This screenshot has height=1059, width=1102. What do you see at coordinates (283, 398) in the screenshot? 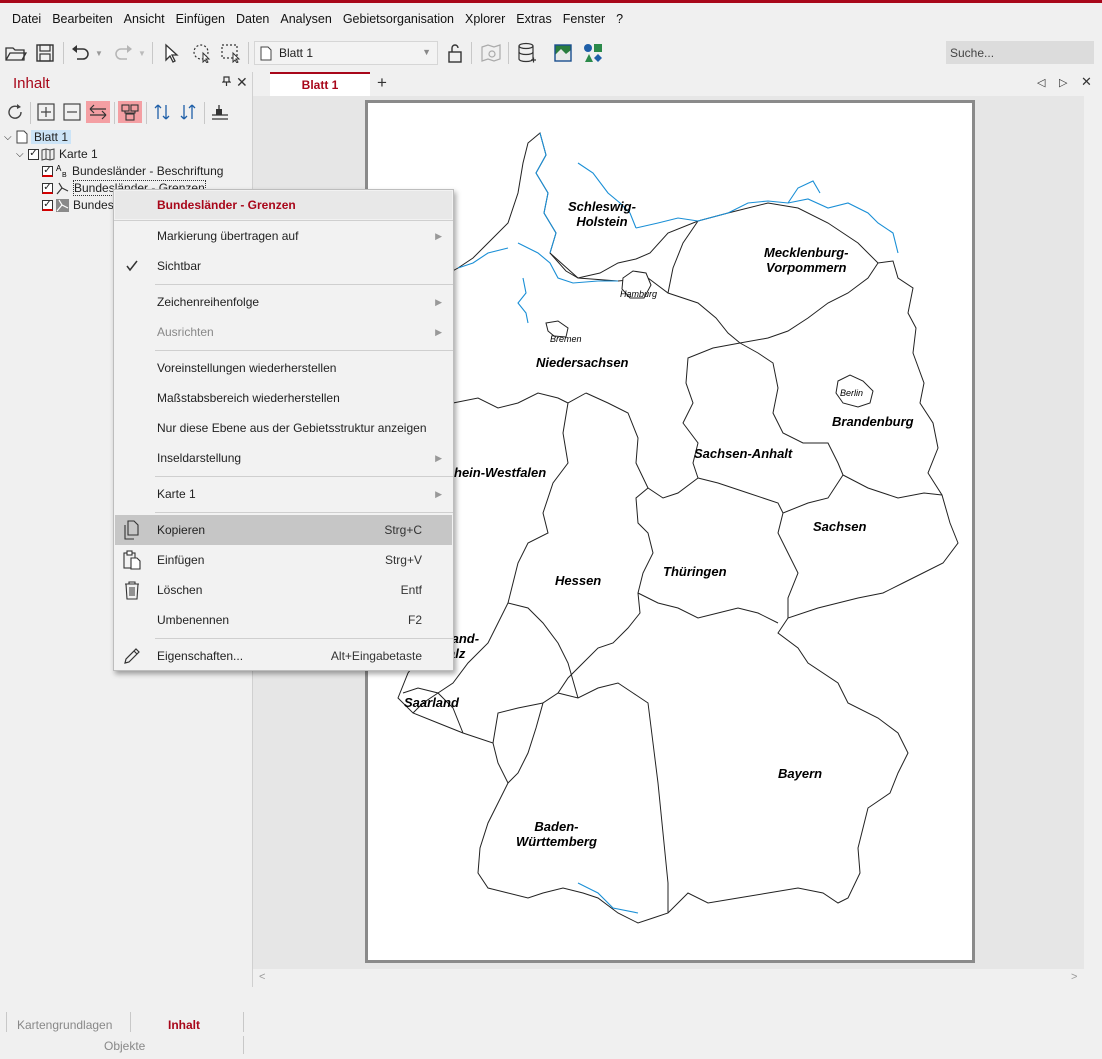
I see `menu-item-massstabsbereich: Maßstabsbereich wiederherstellen` at bounding box center [283, 398].